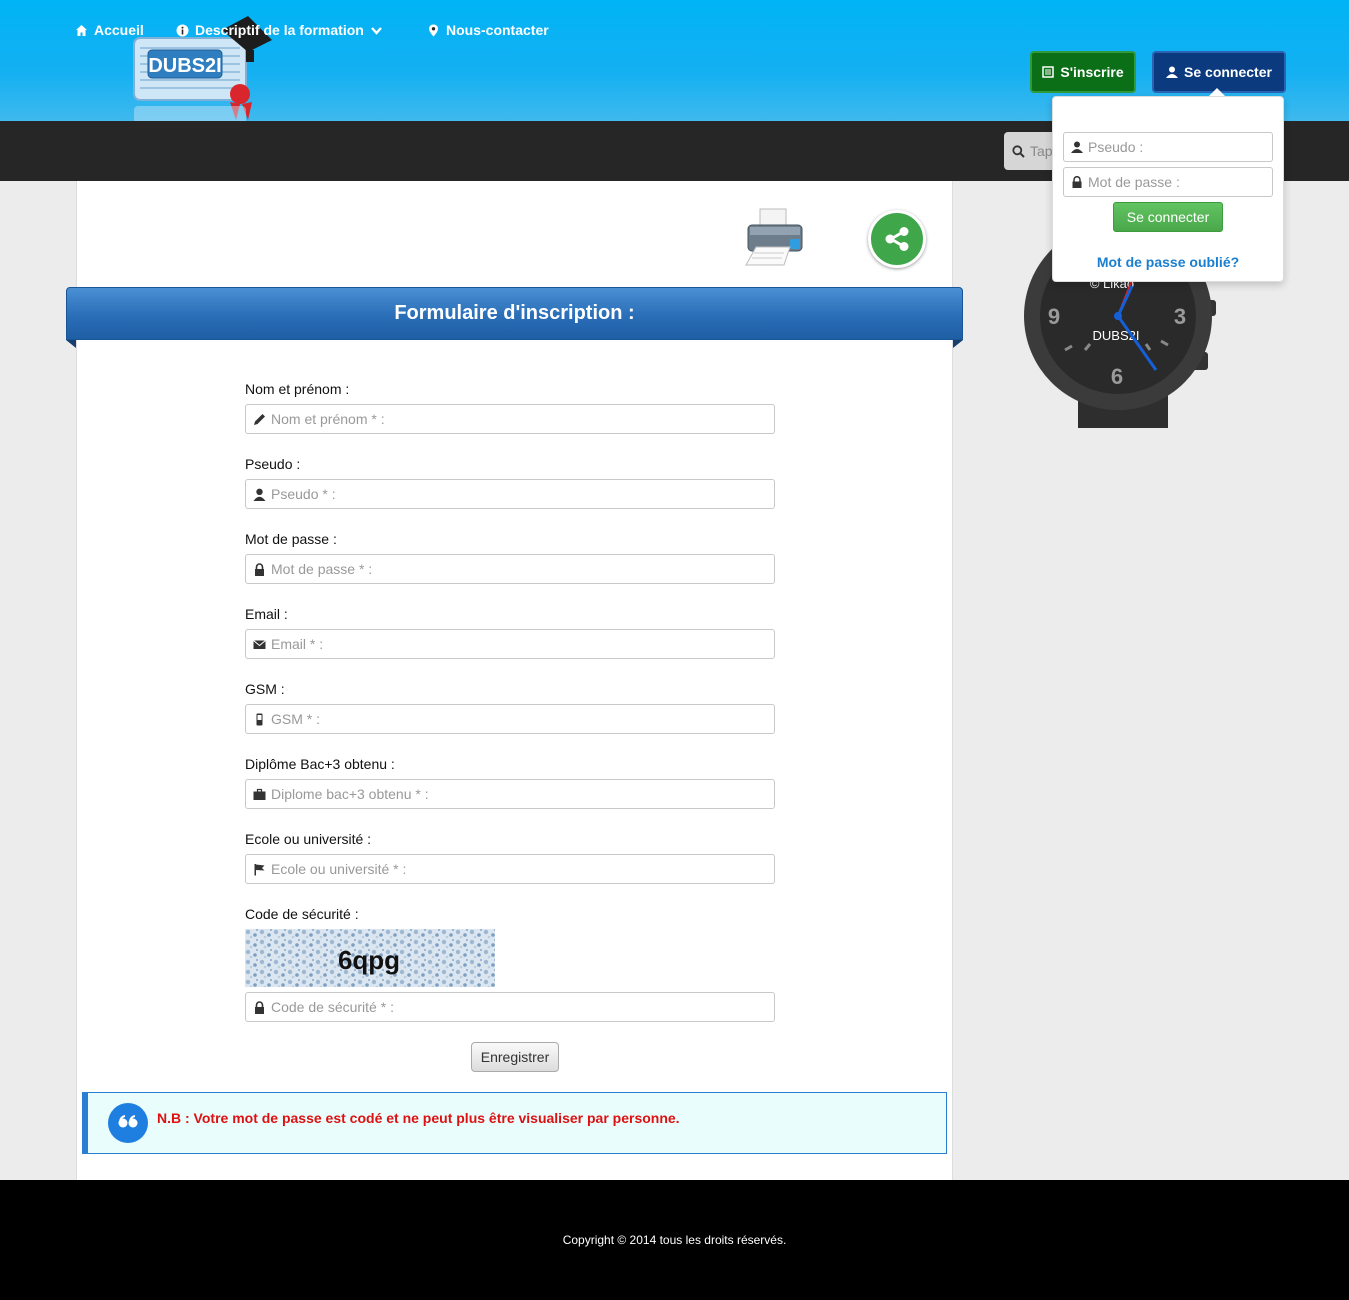 This screenshot has width=1349, height=1300. I want to click on captcha-field, so click(510, 1007).